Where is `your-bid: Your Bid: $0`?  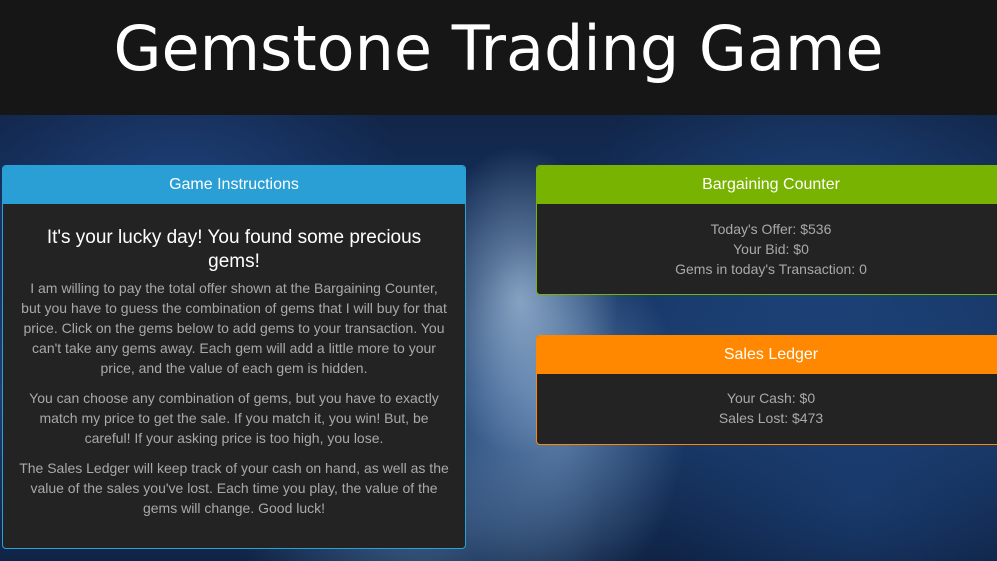 your-bid: Your Bid: $0 is located at coordinates (771, 249).